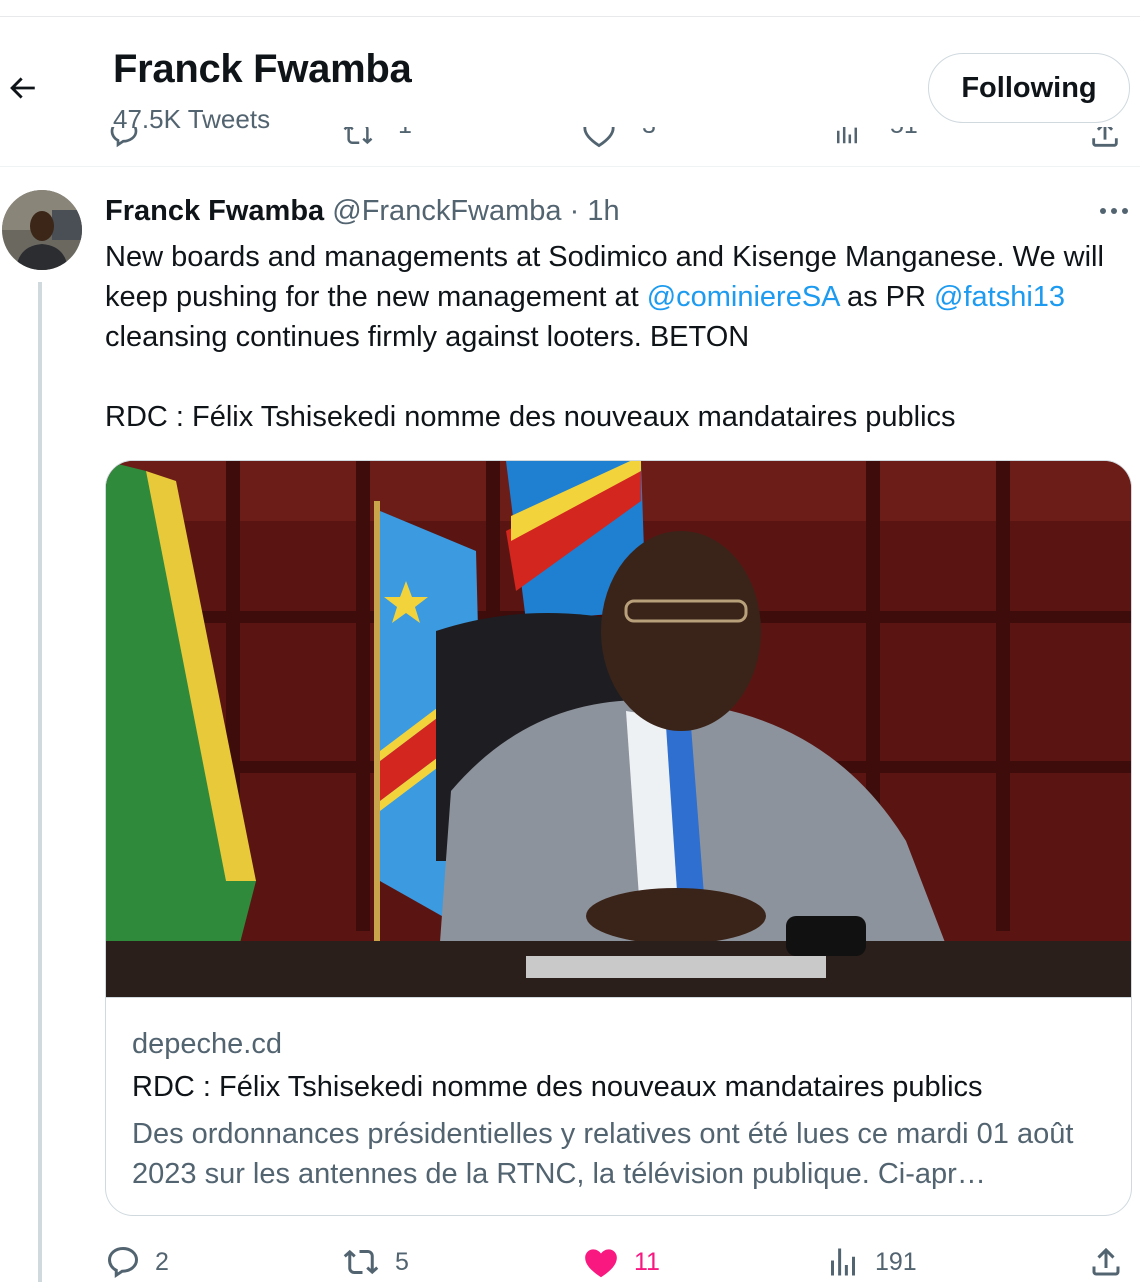 The height and width of the screenshot is (1284, 1140). I want to click on author-name: Franck Fwamba, so click(214, 211).